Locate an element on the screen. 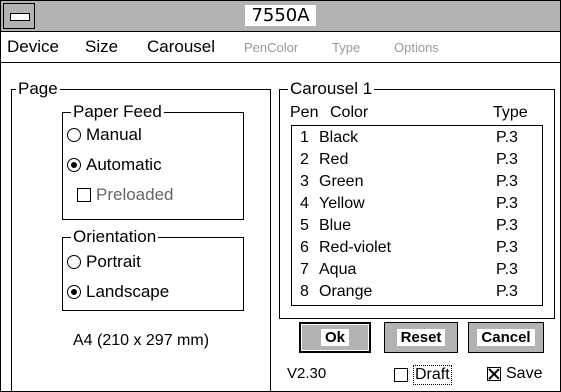 The height and width of the screenshot is (392, 561). reset-button: Reset is located at coordinates (421, 337).